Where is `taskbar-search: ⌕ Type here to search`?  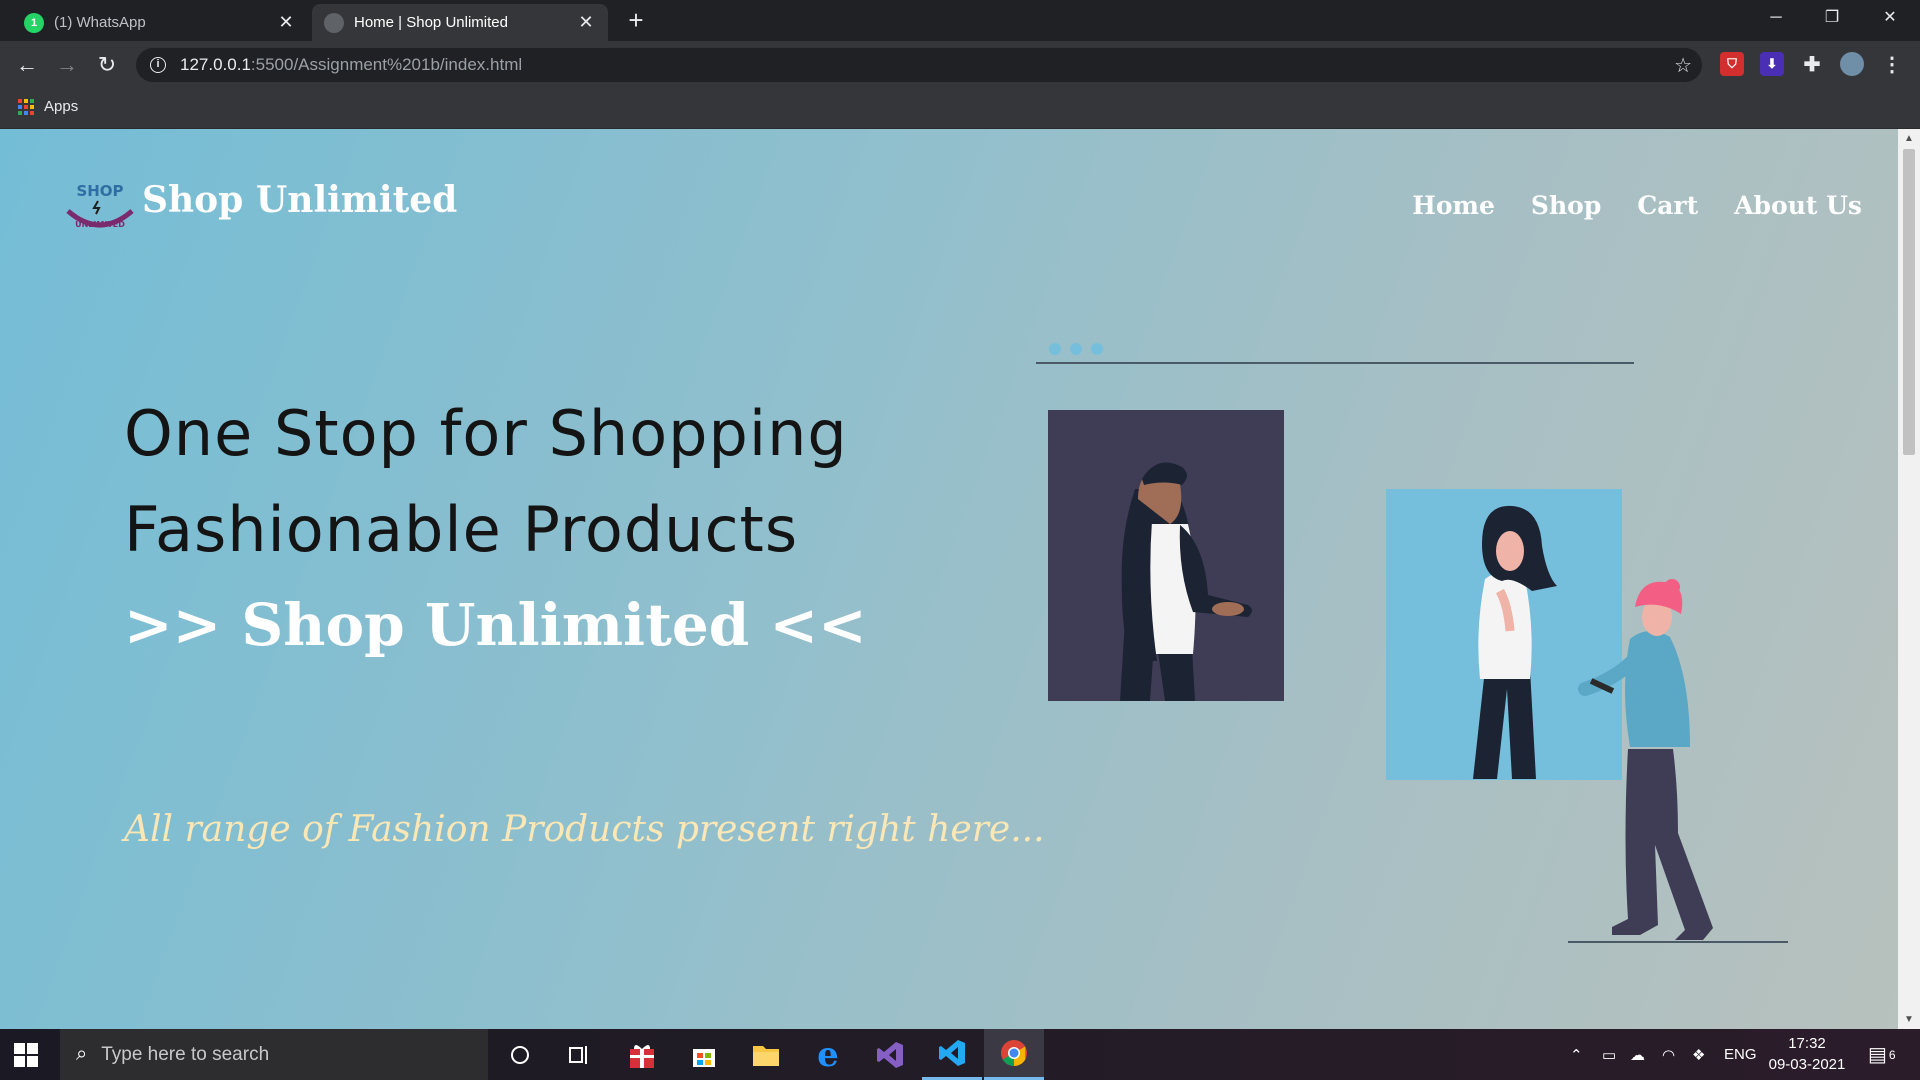 taskbar-search: ⌕ Type here to search is located at coordinates (274, 1054).